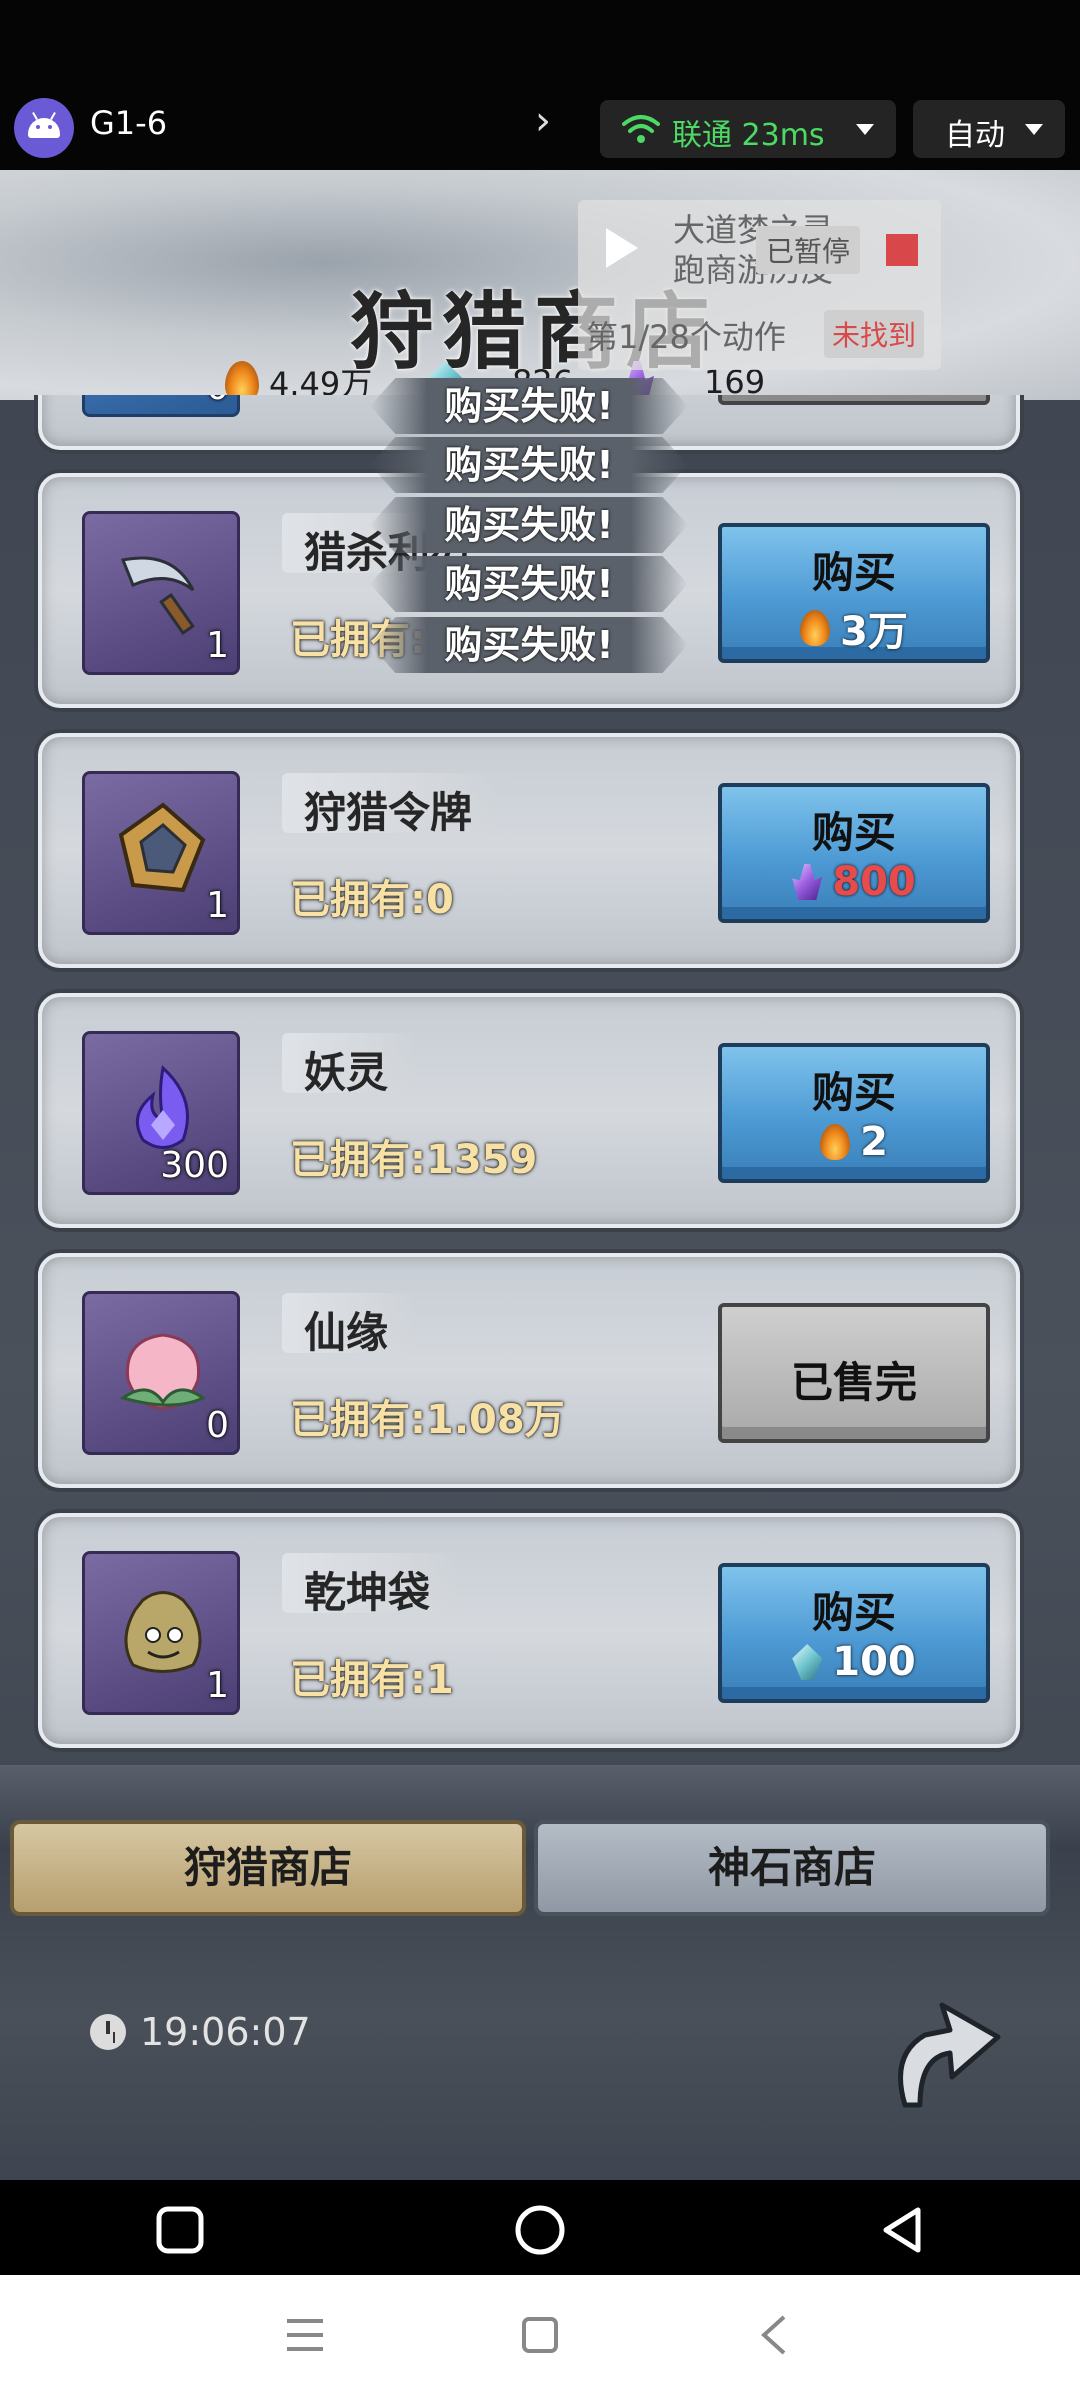  Describe the element at coordinates (773, 2335) in the screenshot. I see `chevron-left-icon` at that location.